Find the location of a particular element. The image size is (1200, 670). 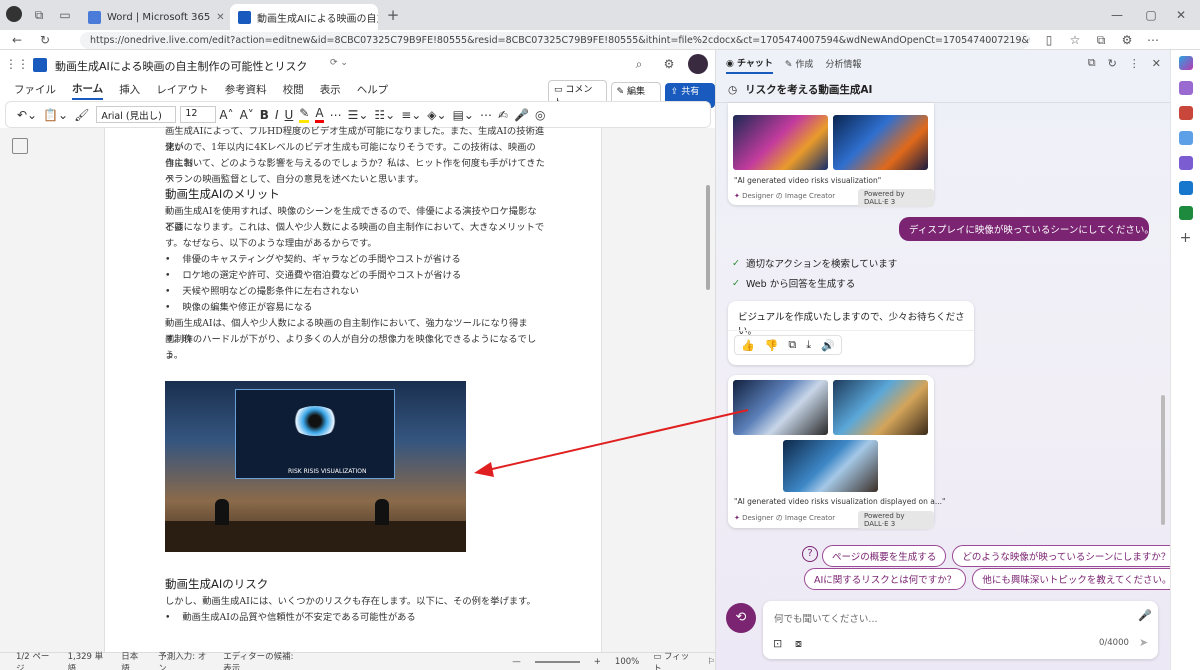

menu-help: ヘルプ is located at coordinates (373, 89).